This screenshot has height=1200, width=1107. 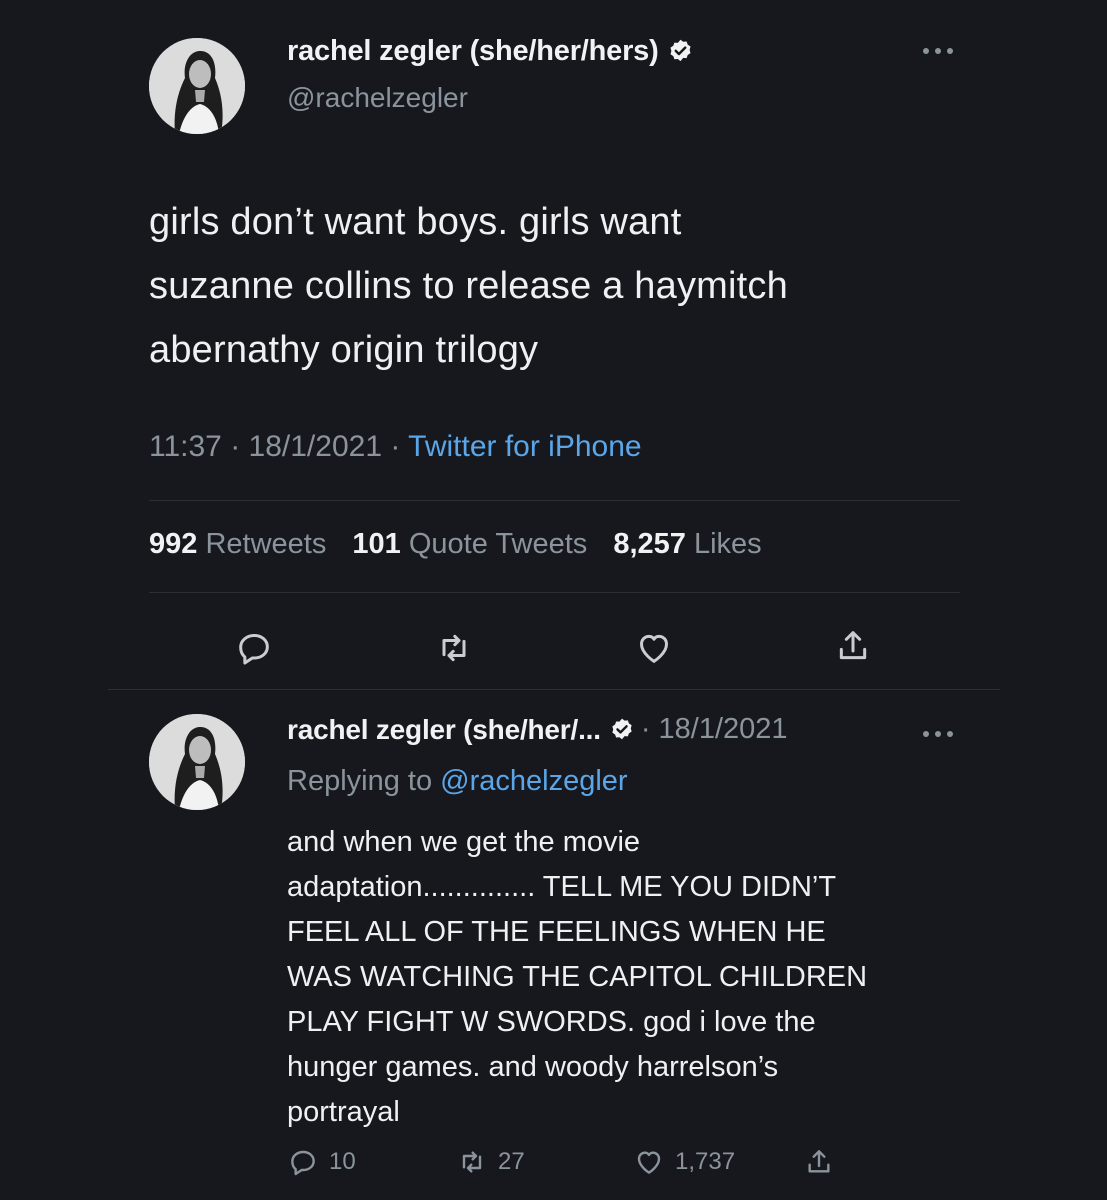 What do you see at coordinates (498, 544) in the screenshot?
I see `quote-tweets-label: Quote Tweets` at bounding box center [498, 544].